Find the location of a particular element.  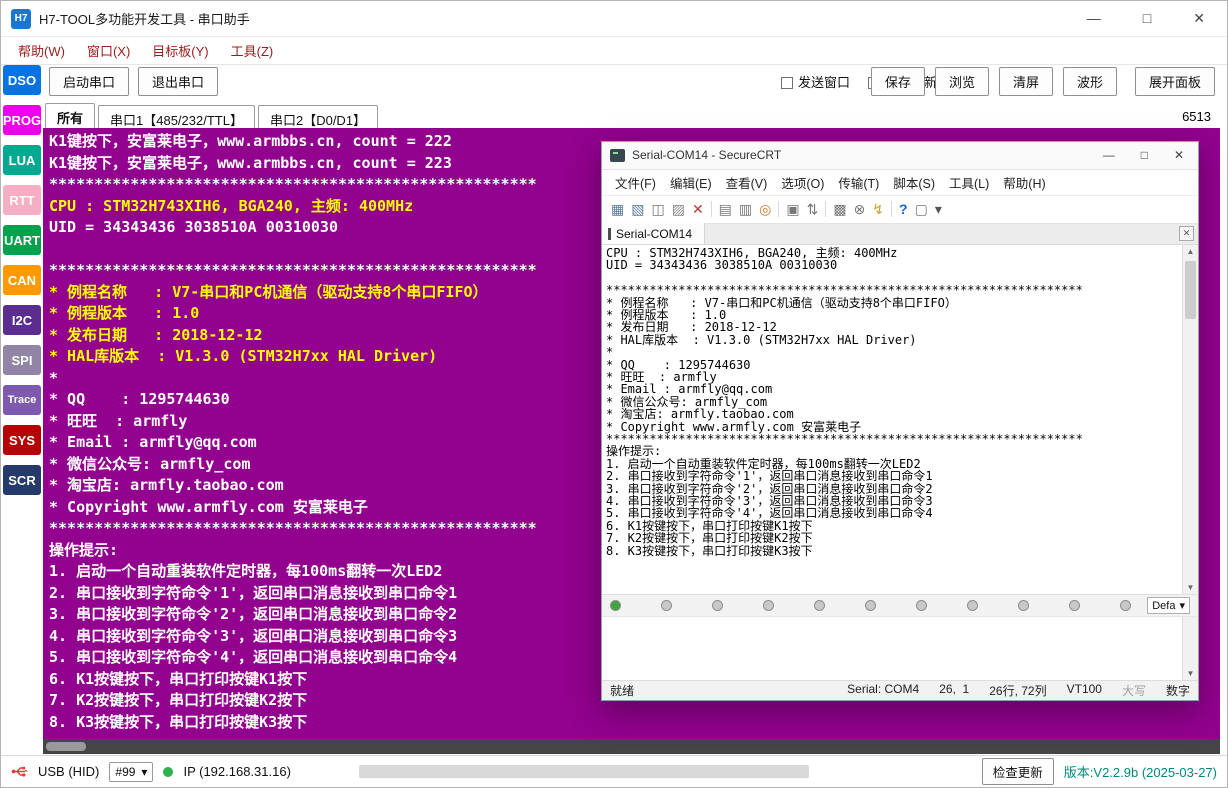

crt-status-size: 26行, 72列 is located at coordinates (1018, 691).